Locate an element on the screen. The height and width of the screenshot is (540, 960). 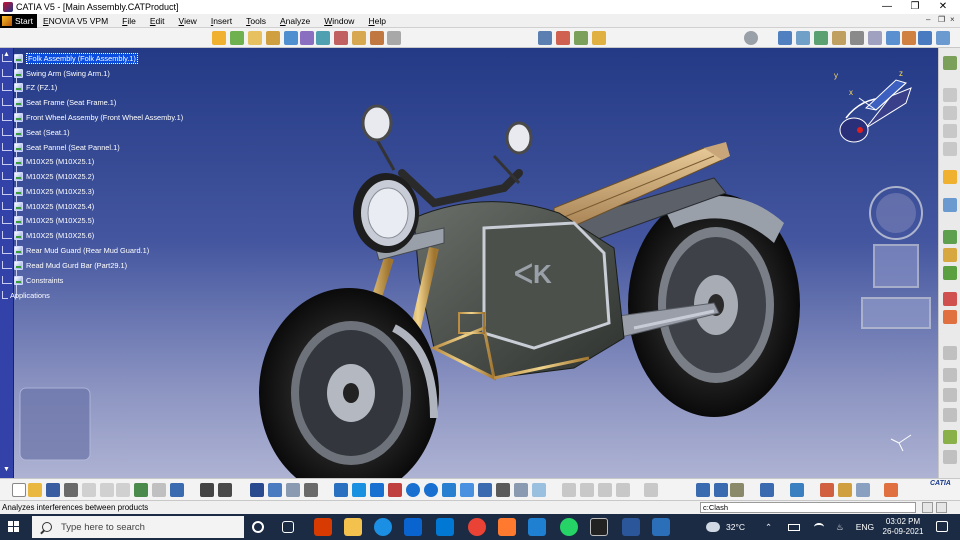
command-stop-button is located at coordinates (927, 507).